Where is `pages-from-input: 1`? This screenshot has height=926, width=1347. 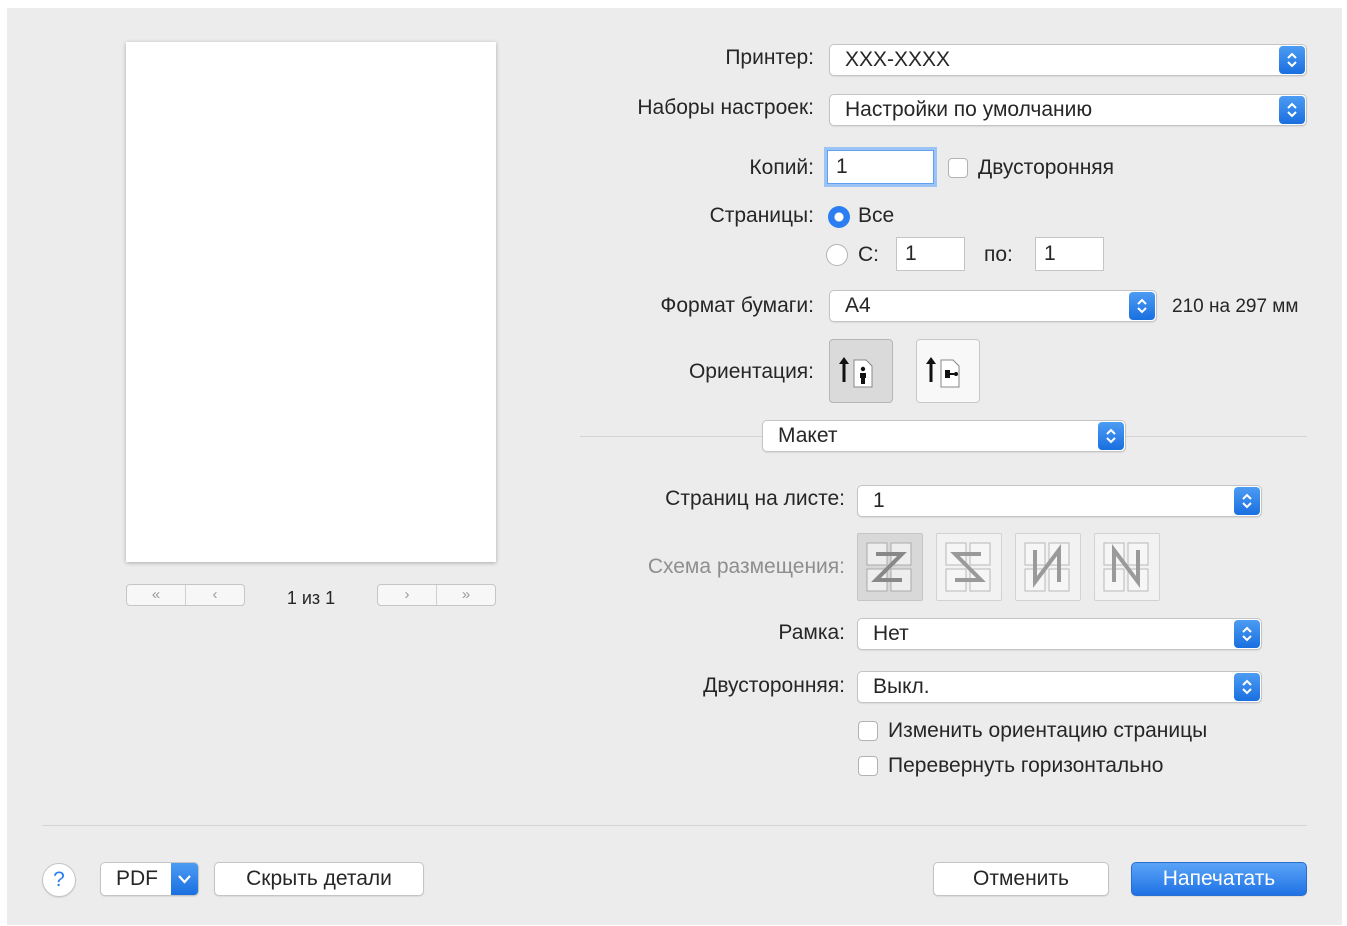 pages-from-input: 1 is located at coordinates (930, 254).